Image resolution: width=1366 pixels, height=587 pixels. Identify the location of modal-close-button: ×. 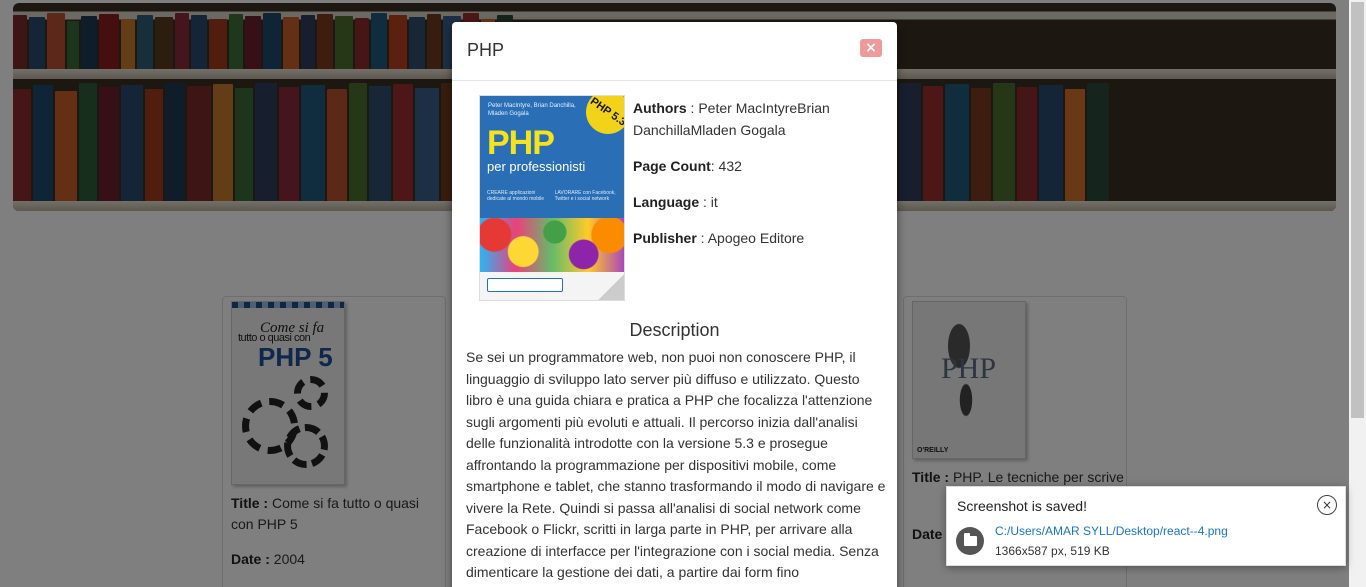
(871, 48).